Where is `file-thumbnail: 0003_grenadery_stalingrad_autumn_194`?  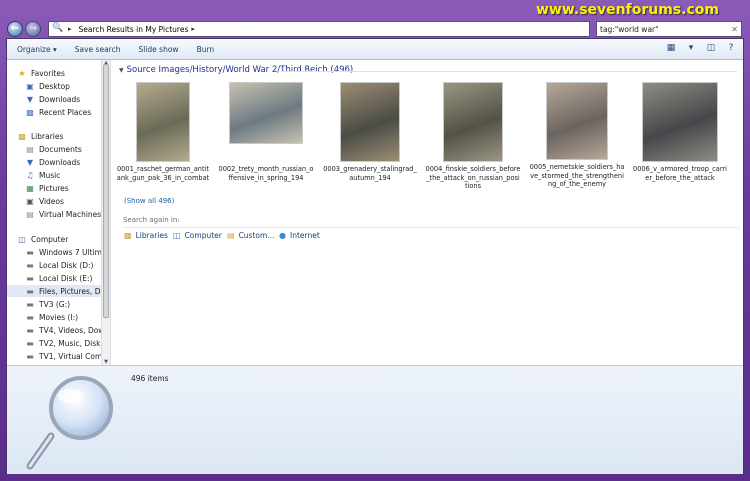
file-thumbnail: 0003_grenadery_stalingrad_autumn_194 is located at coordinates (370, 132).